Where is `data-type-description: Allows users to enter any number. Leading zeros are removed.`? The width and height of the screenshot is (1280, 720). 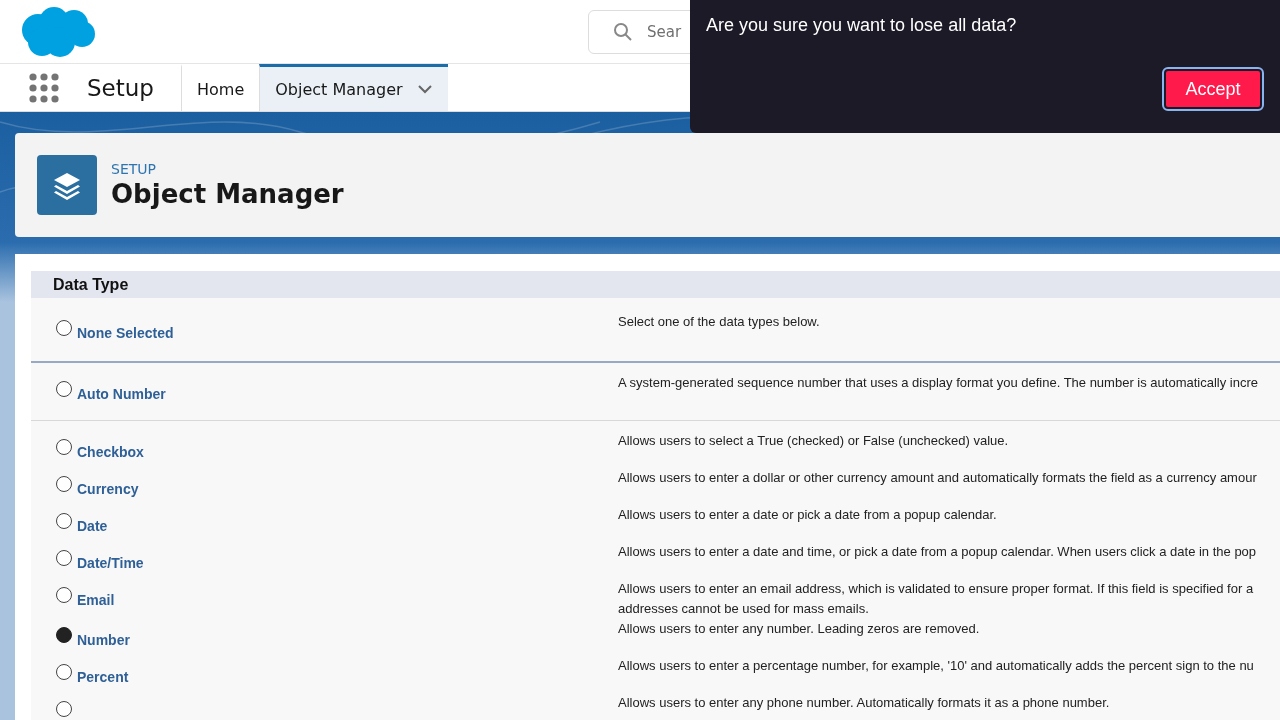 data-type-description: Allows users to enter any number. Leading zeros are removed. is located at coordinates (798, 629).